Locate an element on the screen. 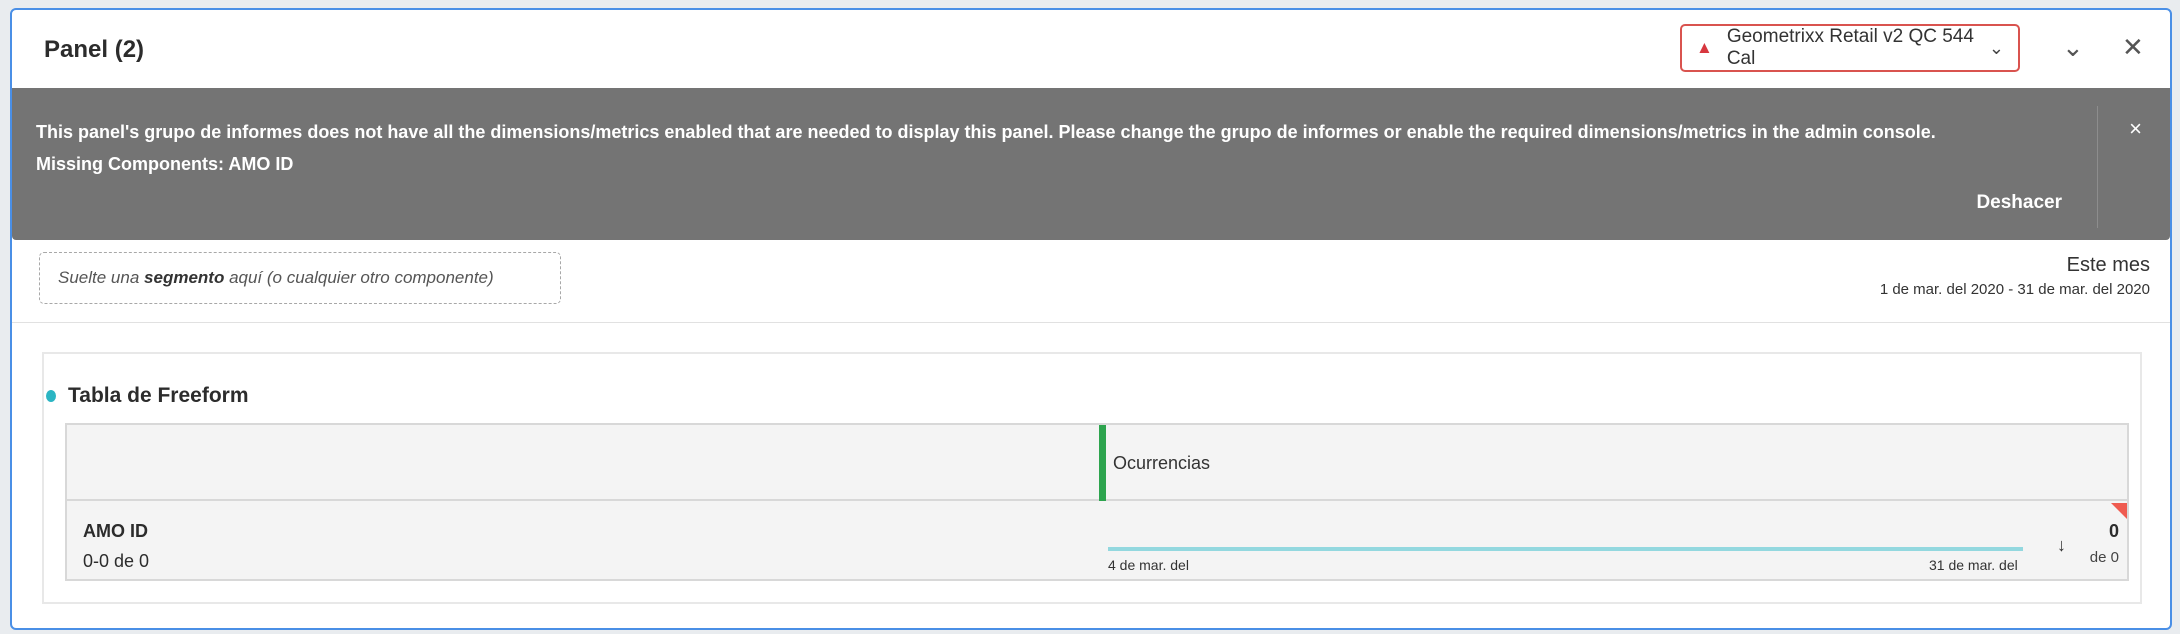 This screenshot has width=2180, height=634. total-value: 0 is located at coordinates (2113, 531).